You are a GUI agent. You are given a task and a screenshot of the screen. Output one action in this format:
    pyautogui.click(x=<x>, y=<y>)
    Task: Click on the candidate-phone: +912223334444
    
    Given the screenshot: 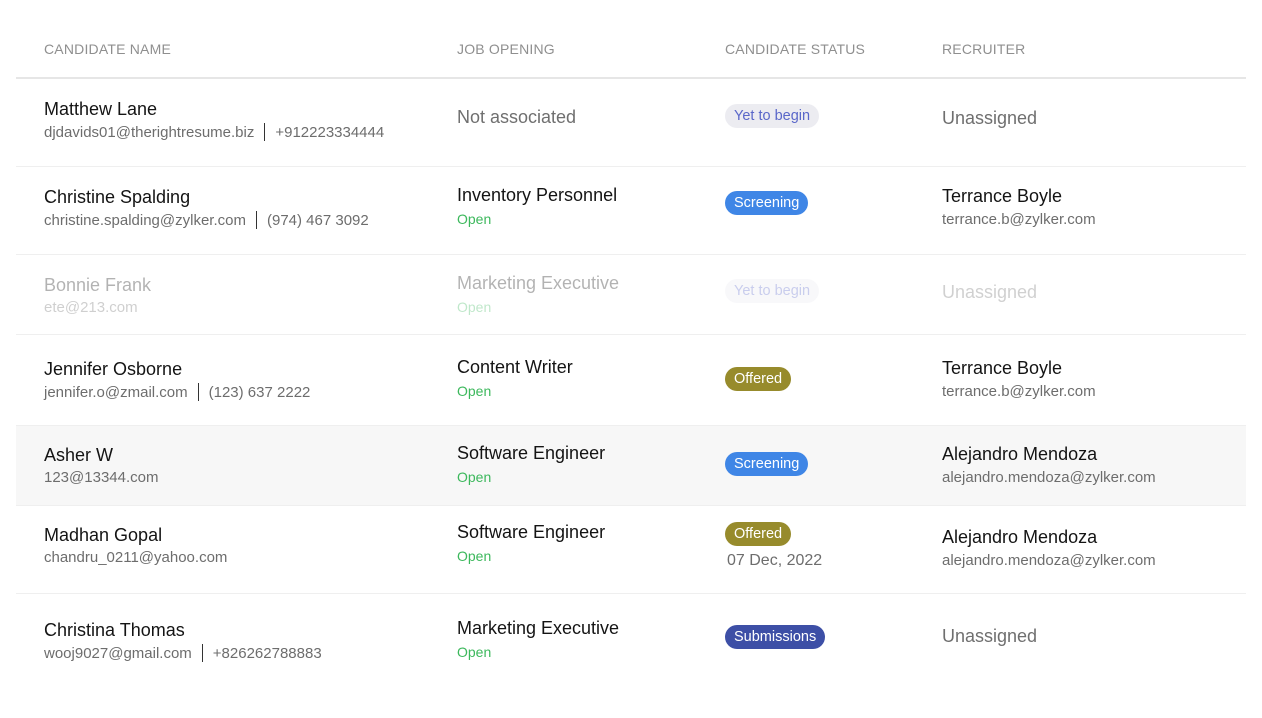 What is the action you would take?
    pyautogui.click(x=330, y=132)
    